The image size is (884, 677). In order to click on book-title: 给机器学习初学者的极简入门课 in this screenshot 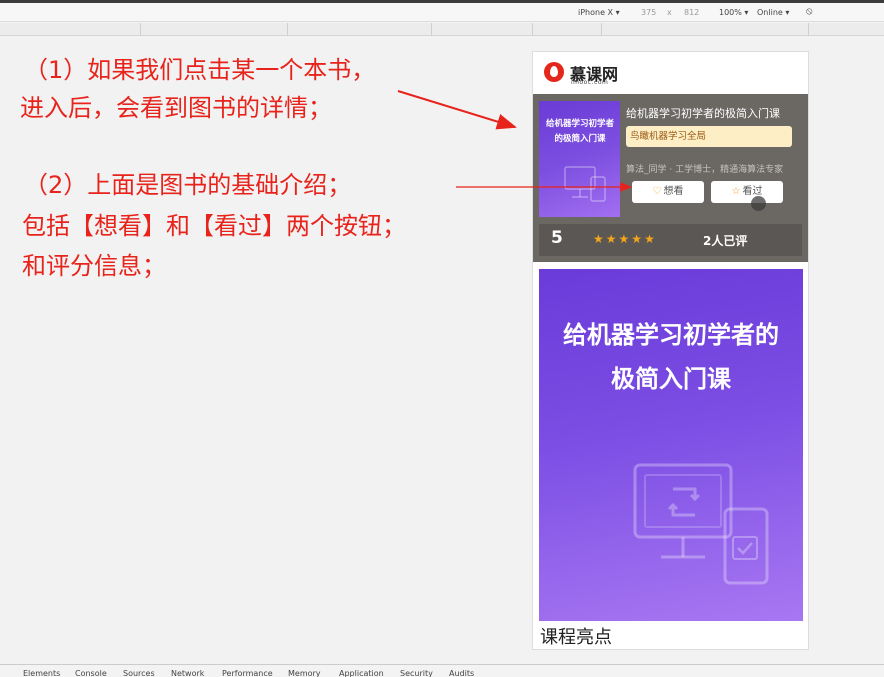, I will do `click(703, 113)`.